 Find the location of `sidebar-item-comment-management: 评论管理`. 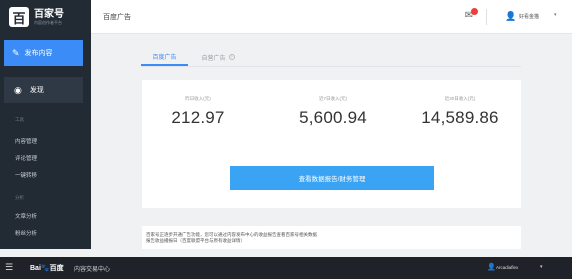

sidebar-item-comment-management: 评论管理 is located at coordinates (26, 158).